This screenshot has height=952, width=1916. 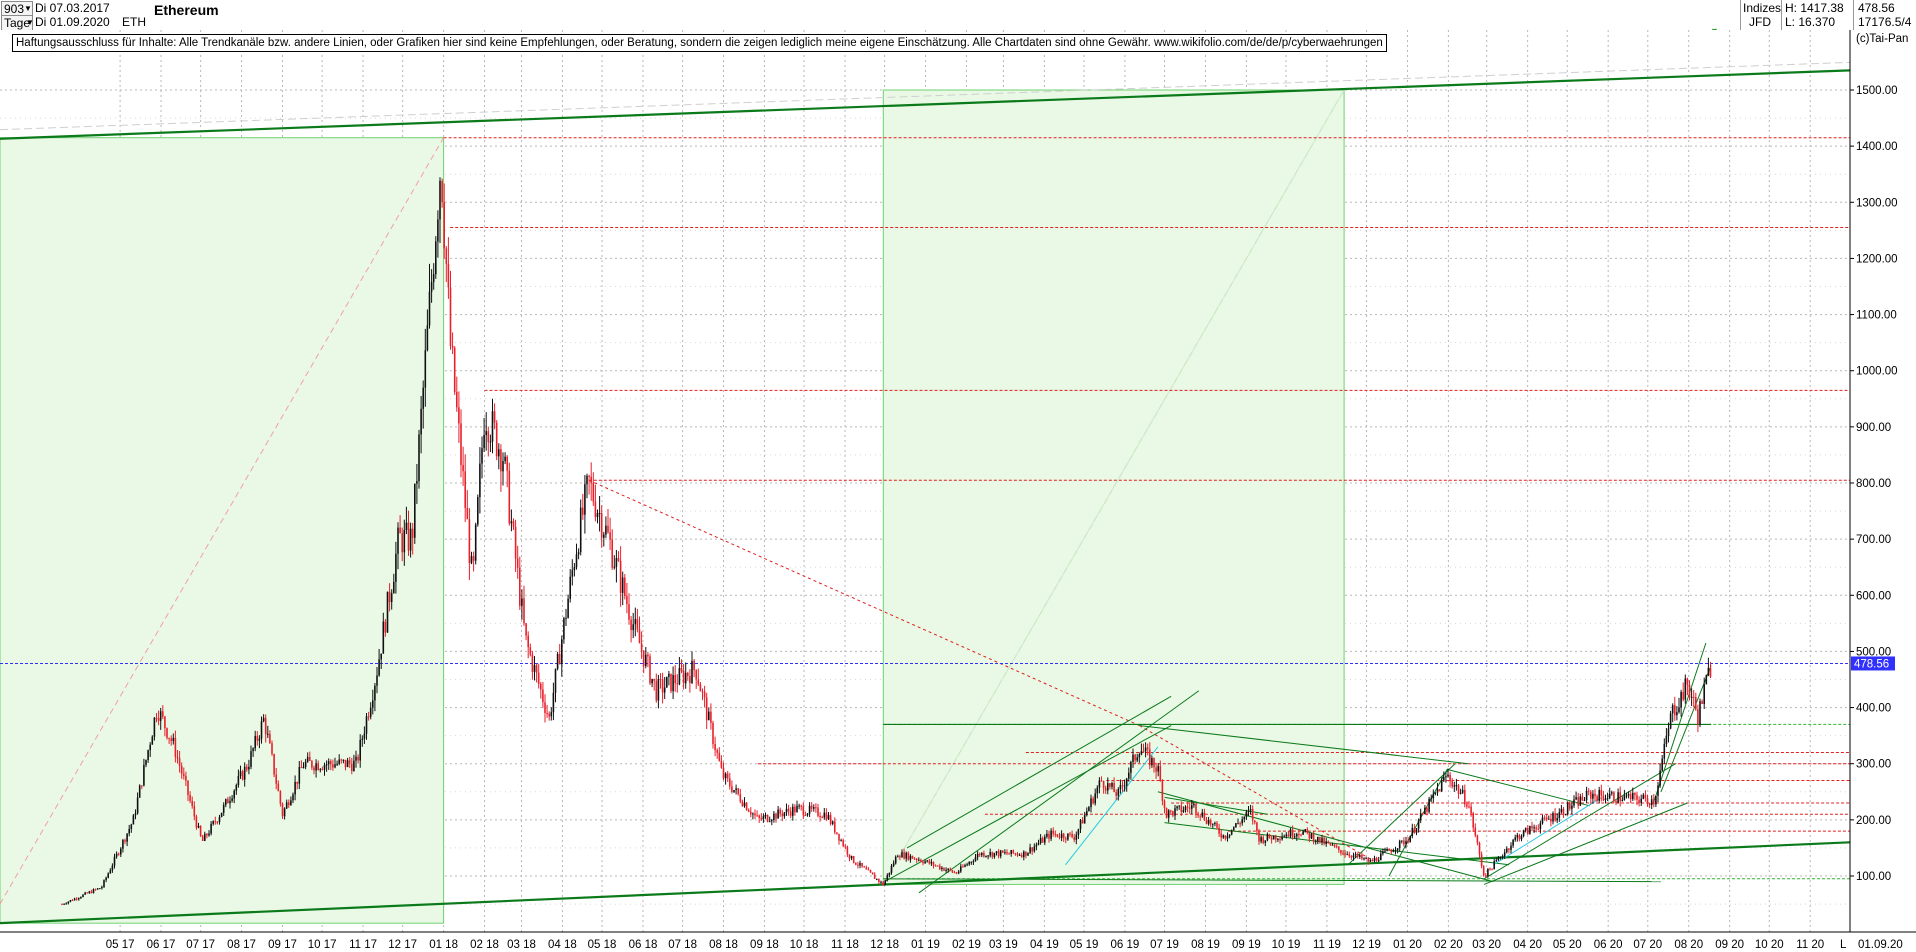 What do you see at coordinates (602, 945) in the screenshot?
I see `x-tick-label: 05 18` at bounding box center [602, 945].